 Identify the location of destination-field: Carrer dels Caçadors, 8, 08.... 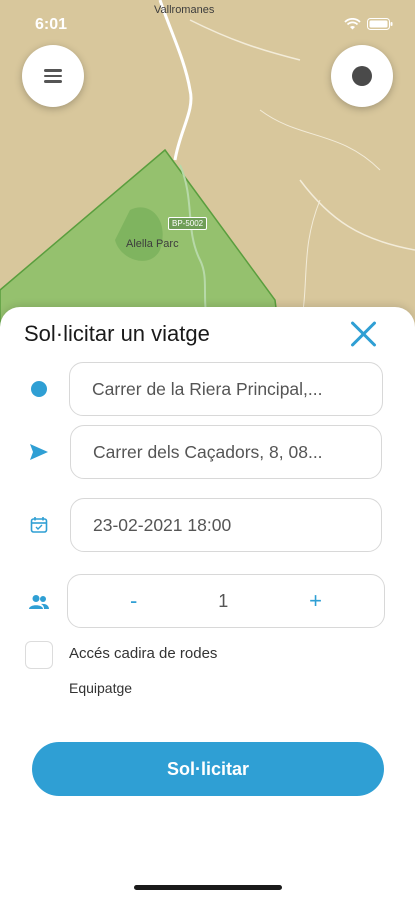
(226, 452).